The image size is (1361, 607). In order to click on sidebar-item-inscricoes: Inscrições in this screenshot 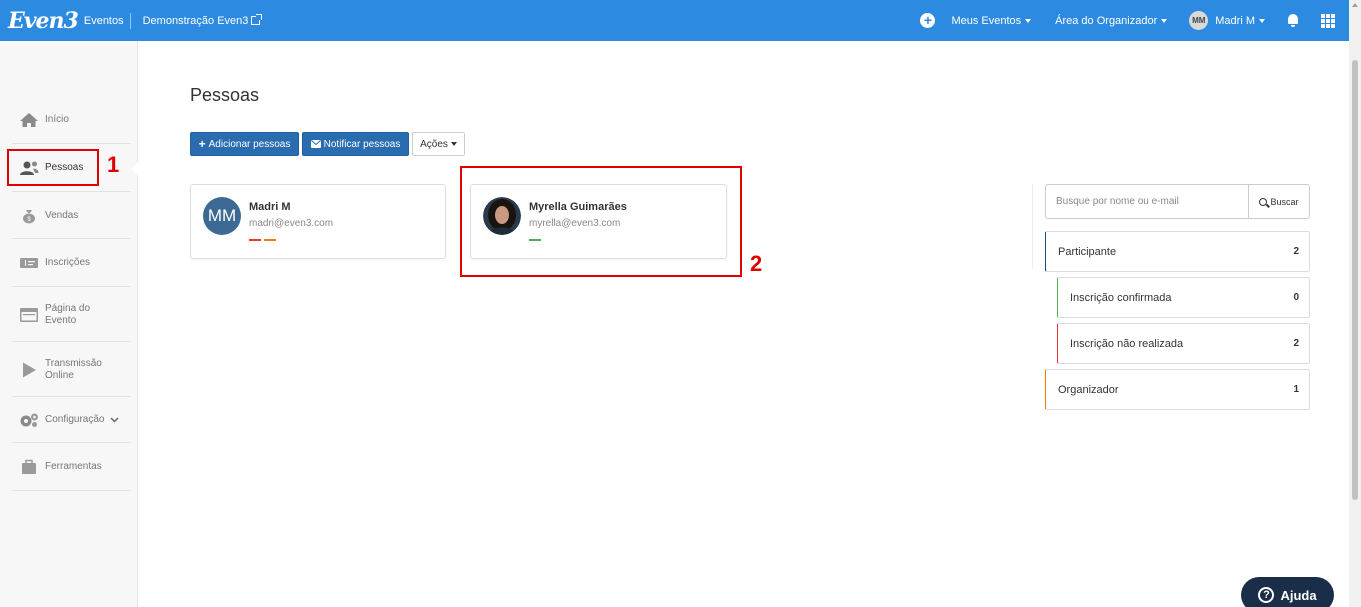, I will do `click(71, 263)`.